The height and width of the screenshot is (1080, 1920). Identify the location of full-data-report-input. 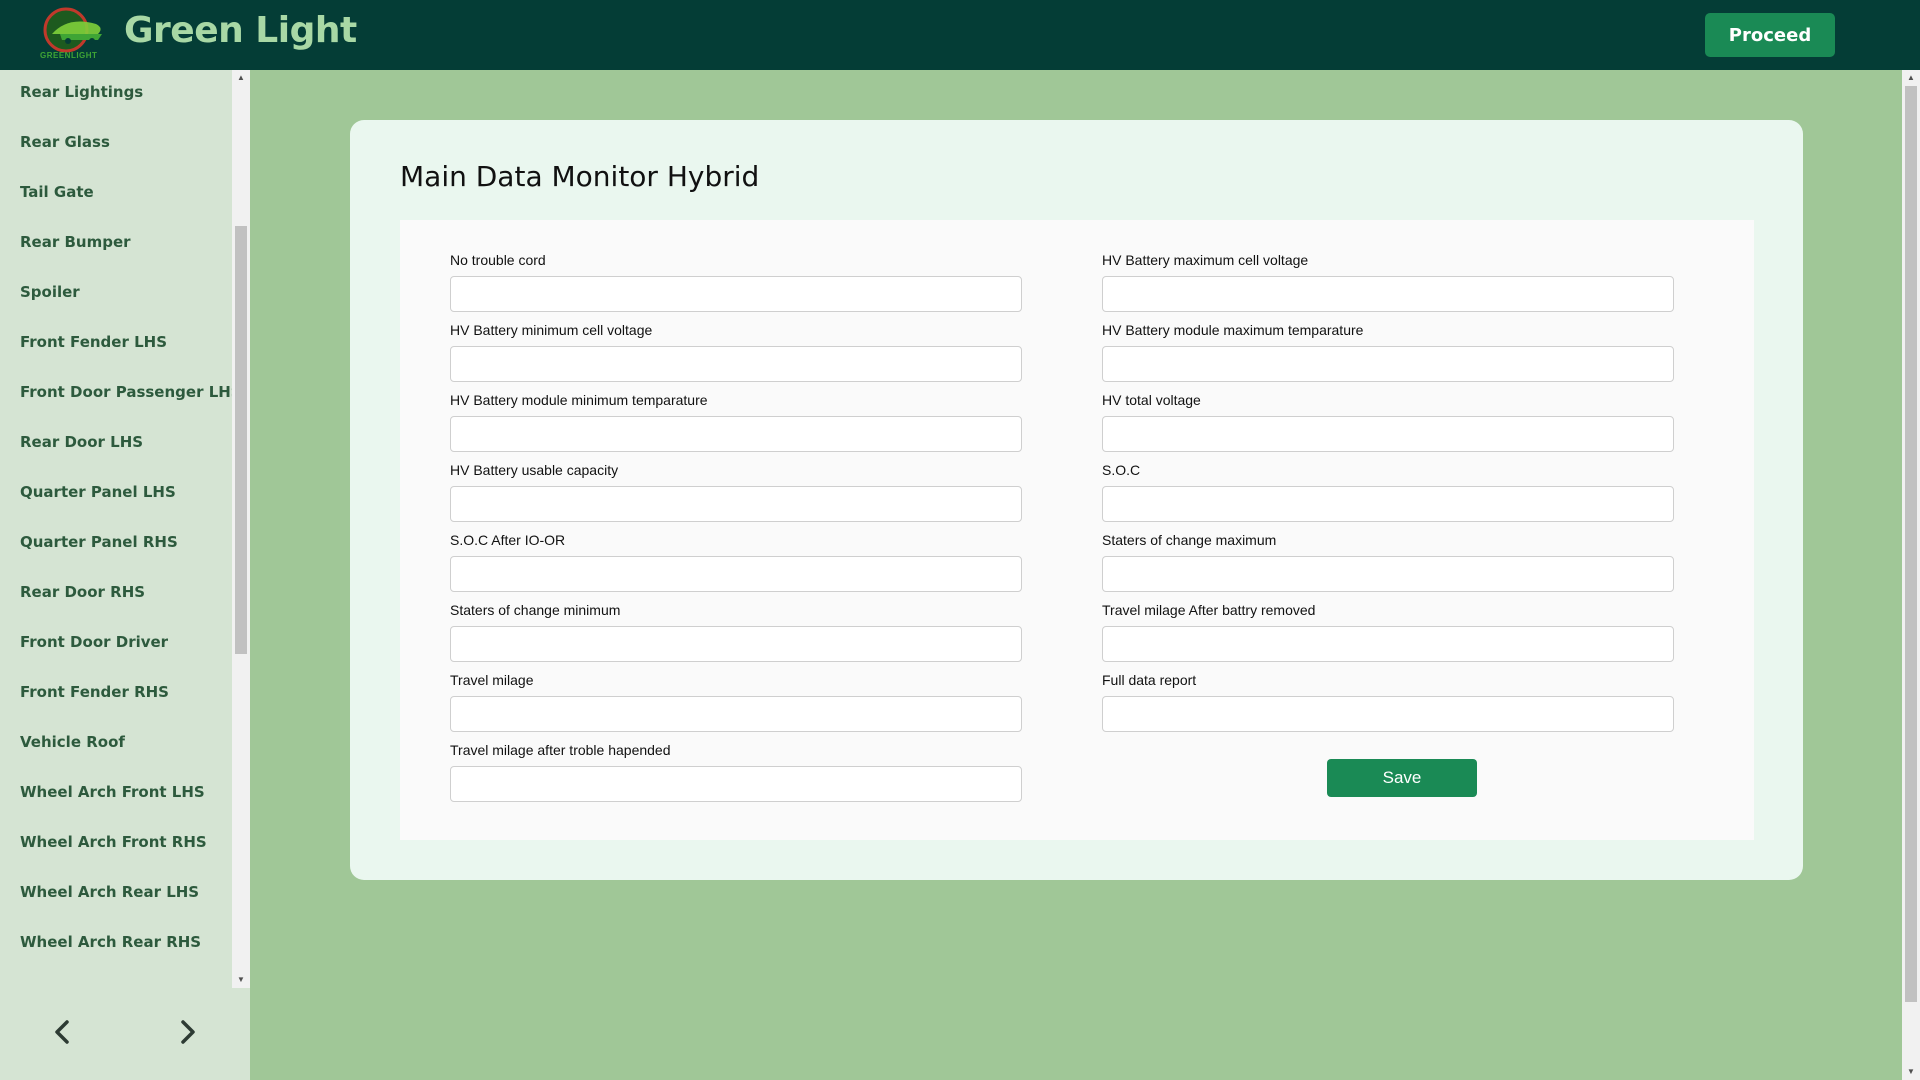
(1388, 714).